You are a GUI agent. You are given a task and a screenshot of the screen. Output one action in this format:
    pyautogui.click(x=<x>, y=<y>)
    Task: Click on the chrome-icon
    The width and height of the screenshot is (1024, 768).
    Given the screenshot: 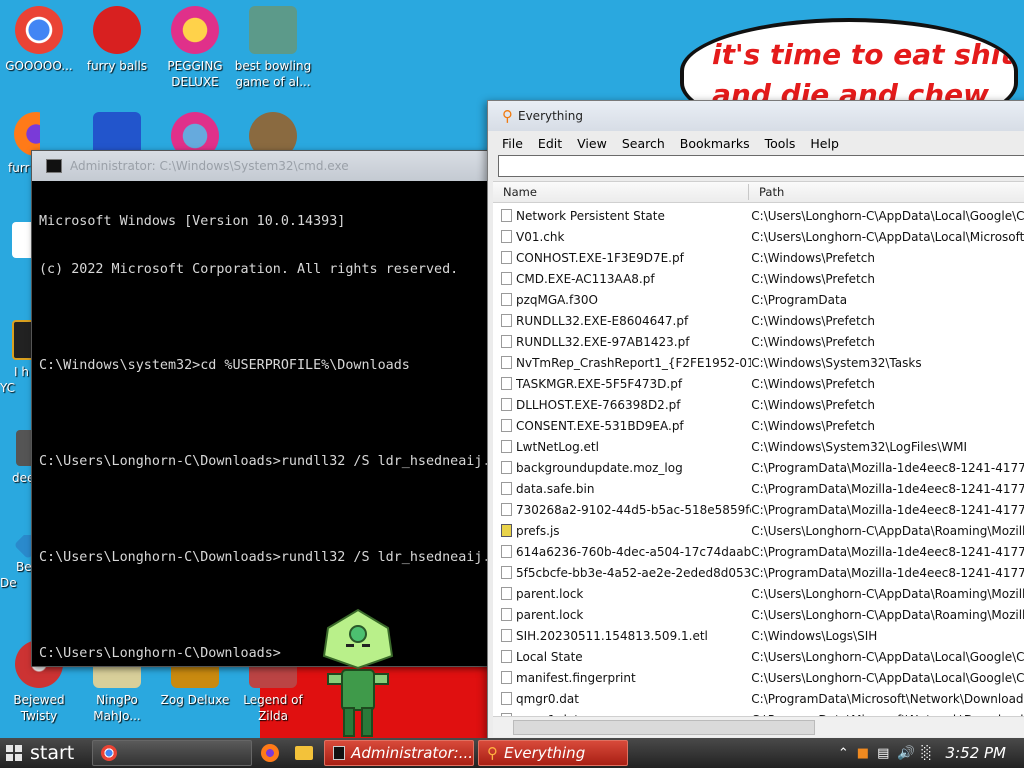 What is the action you would take?
    pyautogui.click(x=109, y=753)
    